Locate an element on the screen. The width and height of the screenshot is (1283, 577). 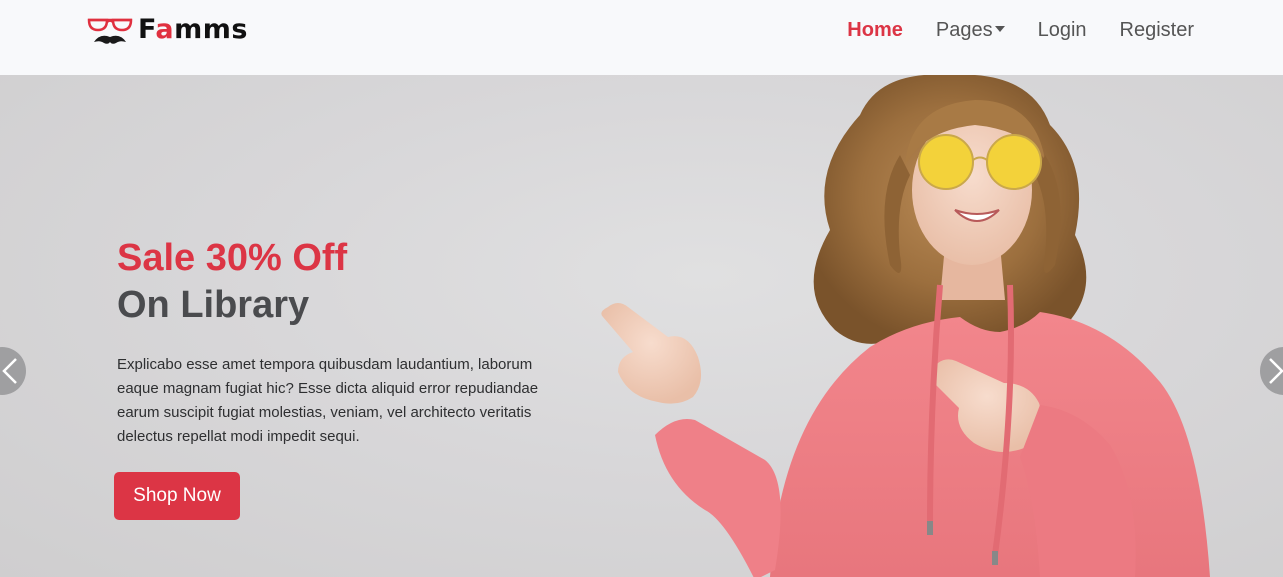
nav-register: Register is located at coordinates (1157, 30).